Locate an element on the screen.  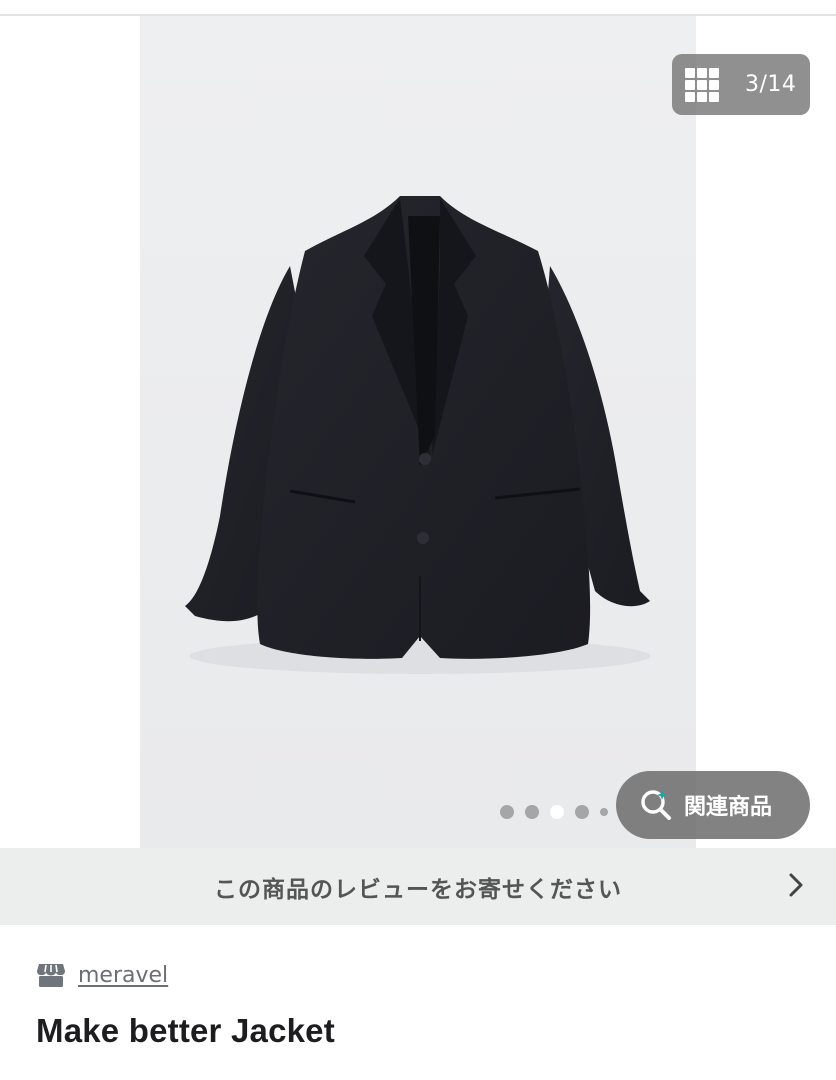
grid-icon is located at coordinates (702, 84).